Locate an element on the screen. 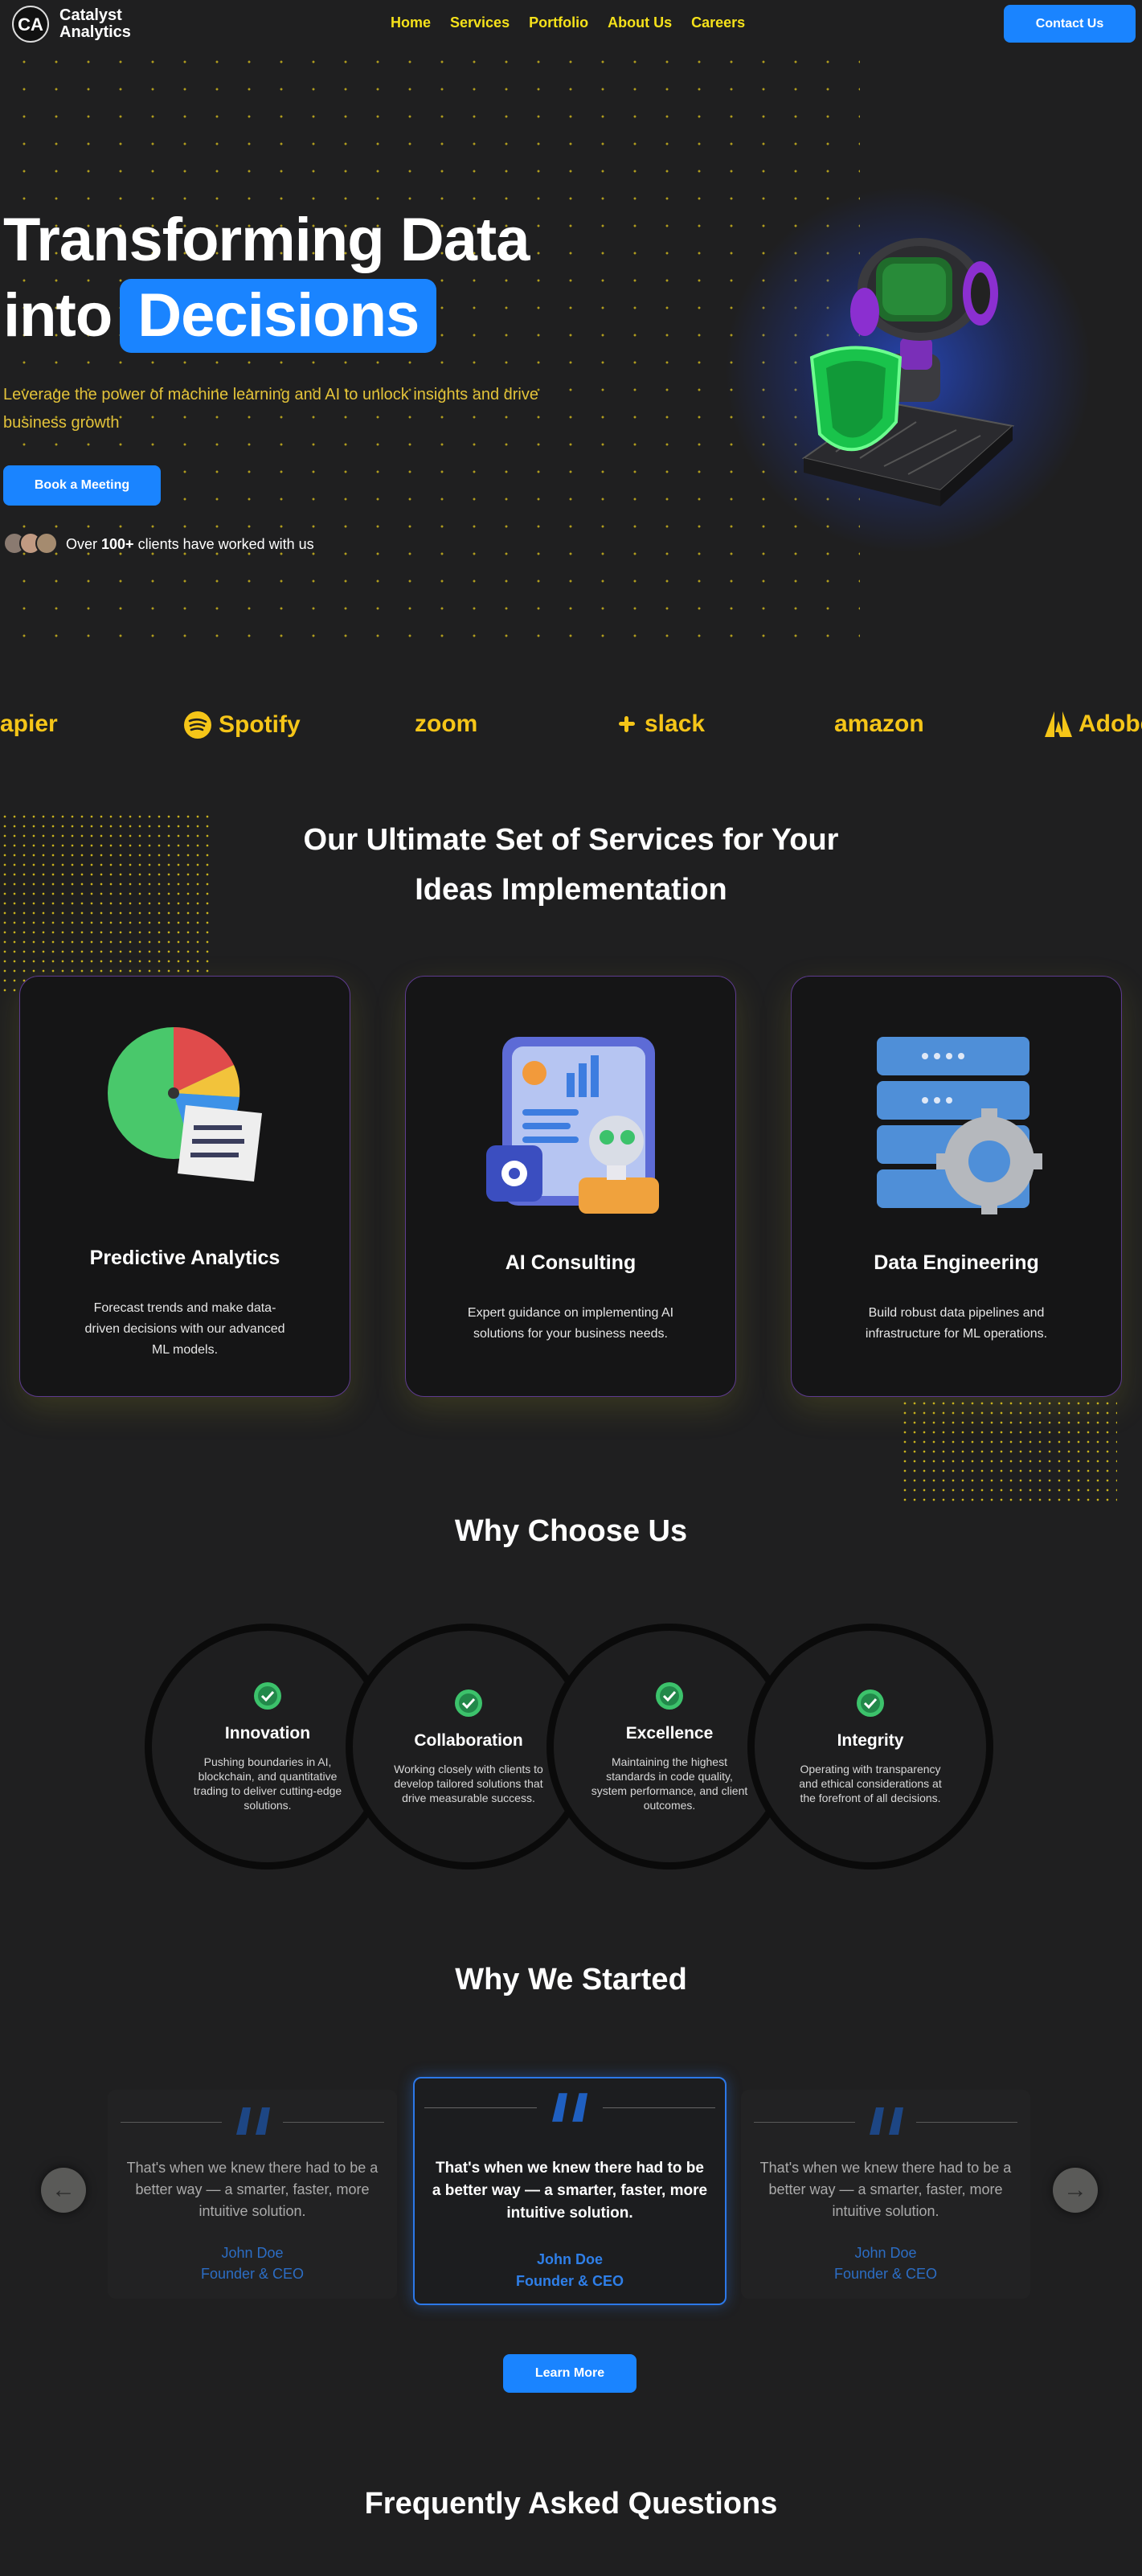 This screenshot has height=2576, width=1142. logo-amazon: amazon is located at coordinates (879, 724).